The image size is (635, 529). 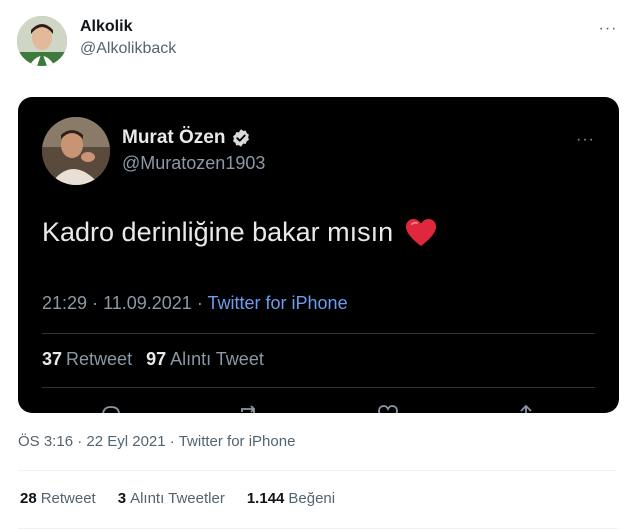 What do you see at coordinates (156, 359) in the screenshot?
I see `embedded-quote-count: 97` at bounding box center [156, 359].